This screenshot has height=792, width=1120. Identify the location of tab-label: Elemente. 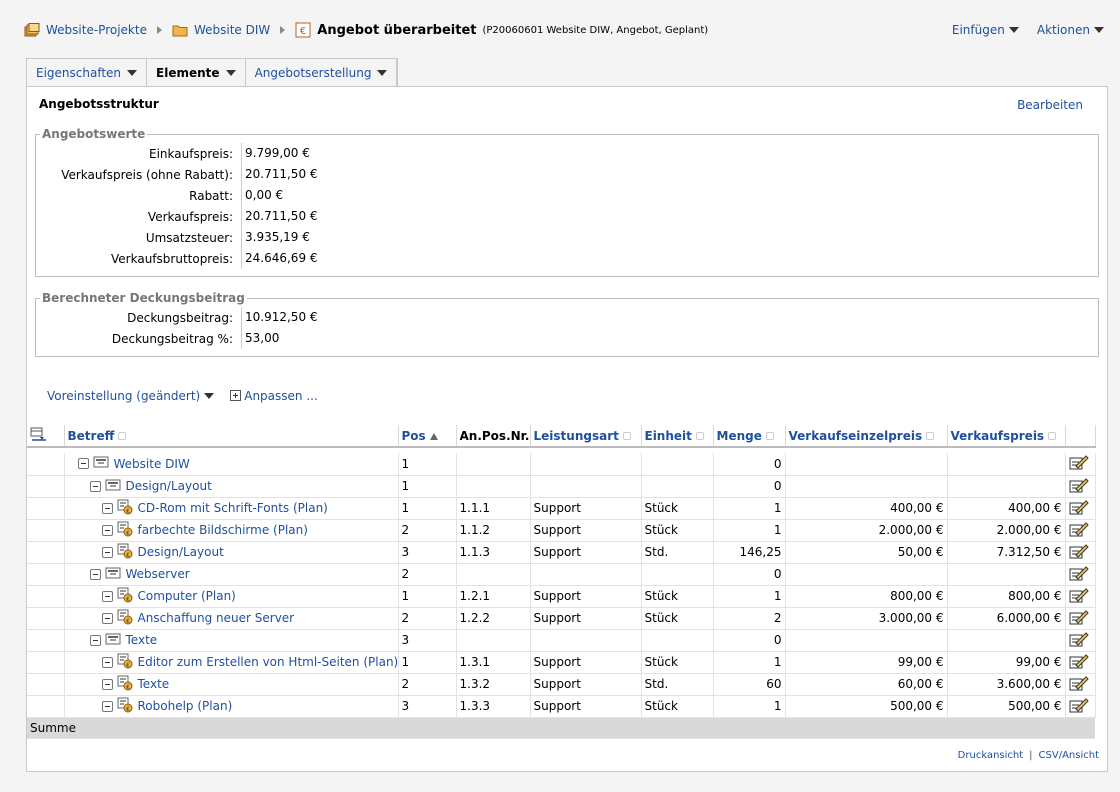
(188, 72).